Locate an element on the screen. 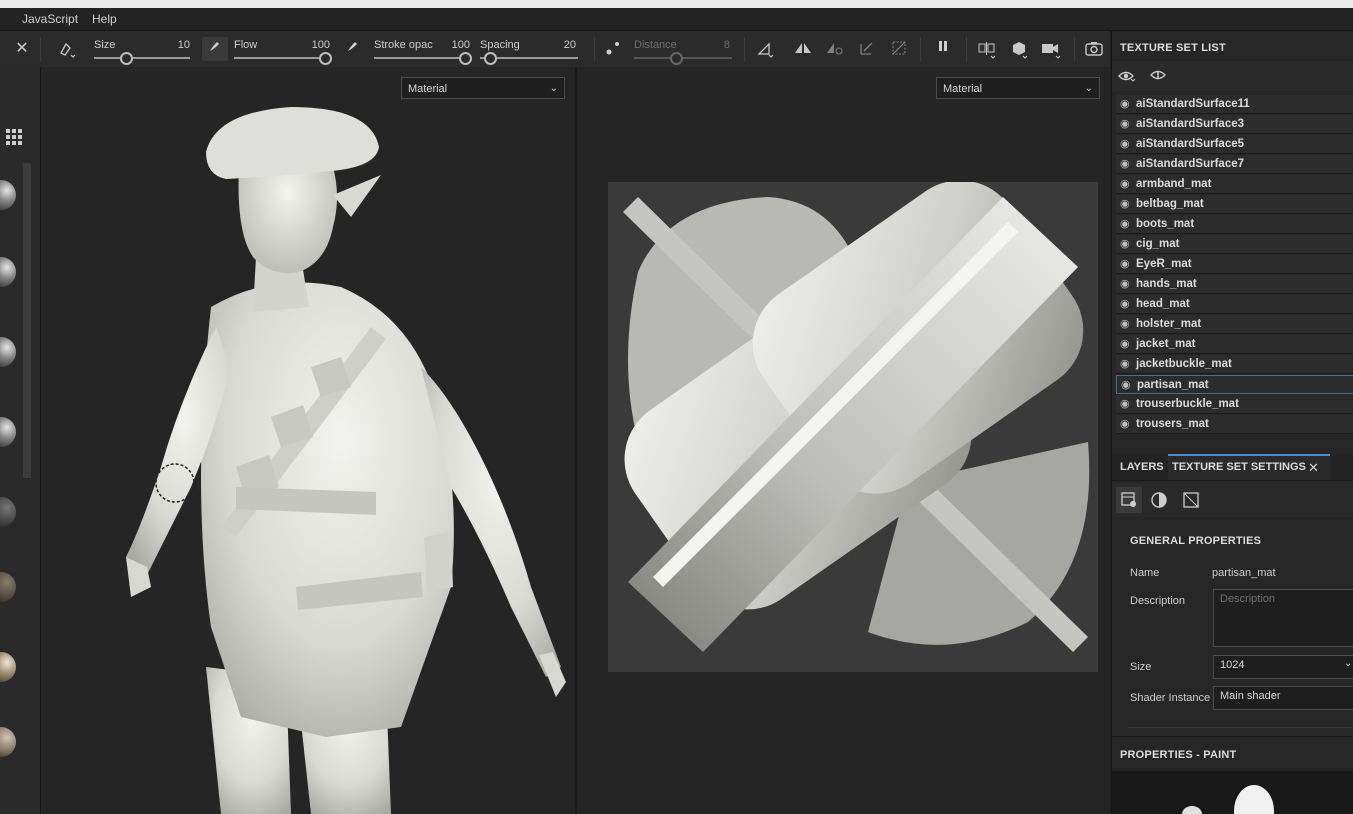 This screenshot has width=1353, height=814. description-placeholder: Description is located at coordinates (1248, 599).